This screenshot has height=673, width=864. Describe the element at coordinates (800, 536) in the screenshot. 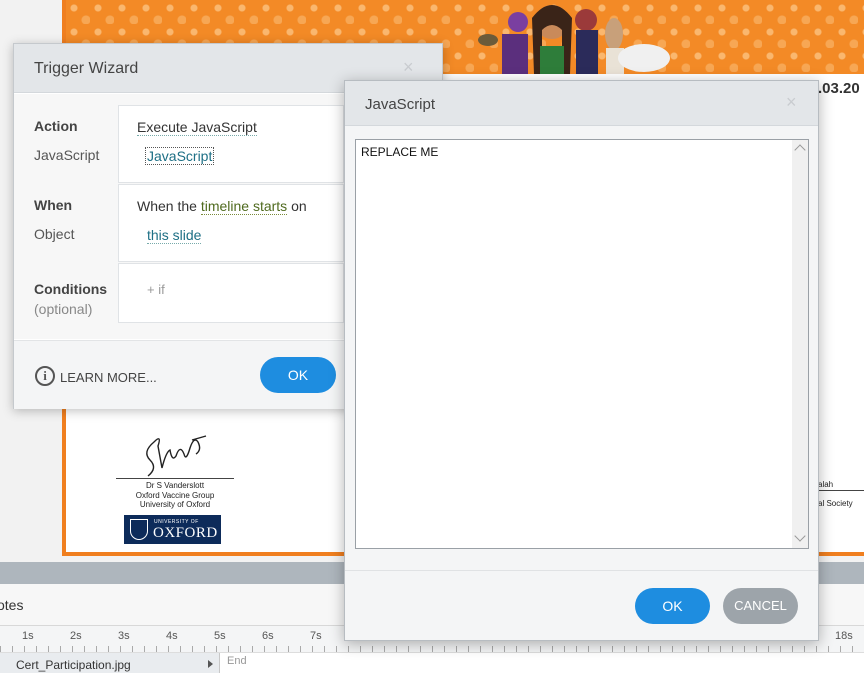

I see `scroll-down-icon` at that location.